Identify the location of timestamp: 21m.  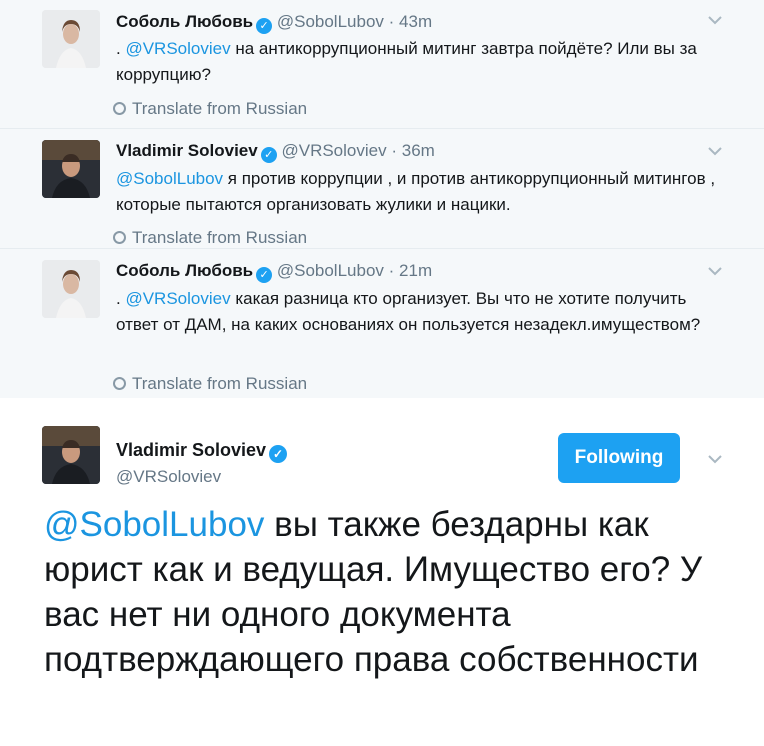
(415, 270).